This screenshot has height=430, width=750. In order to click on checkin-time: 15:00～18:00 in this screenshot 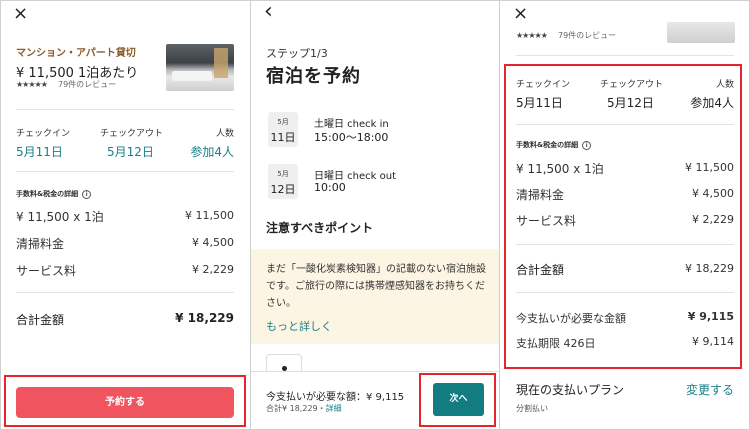, I will do `click(351, 137)`.